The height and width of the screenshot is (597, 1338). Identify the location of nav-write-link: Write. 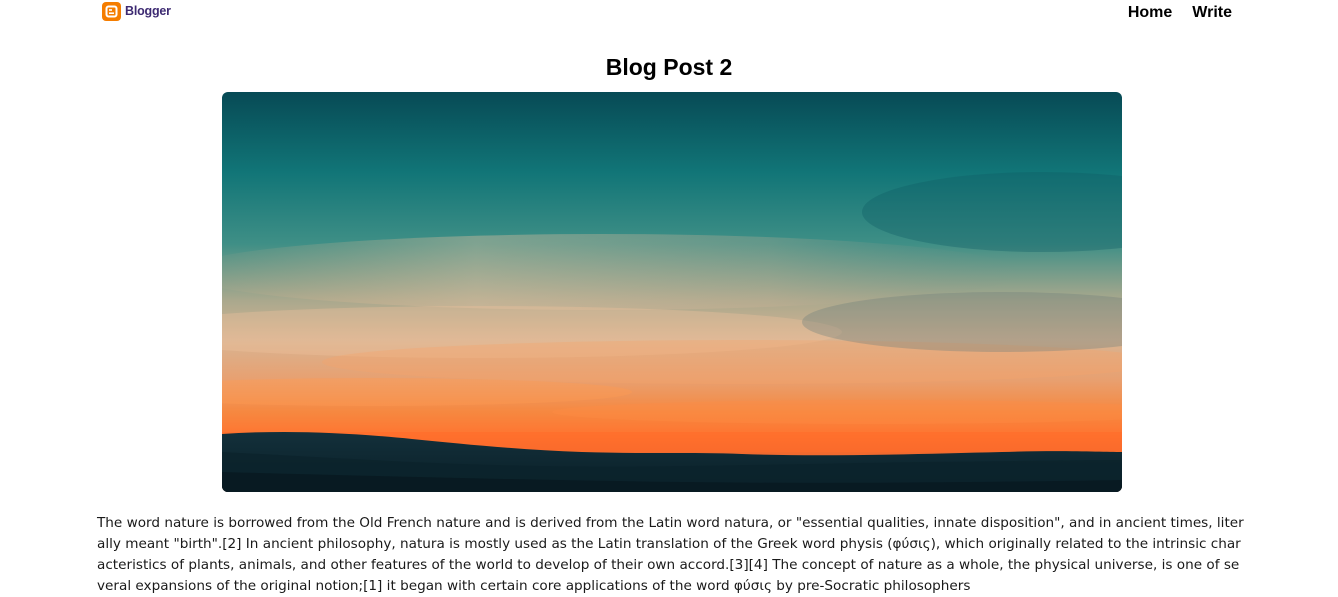
(1212, 13).